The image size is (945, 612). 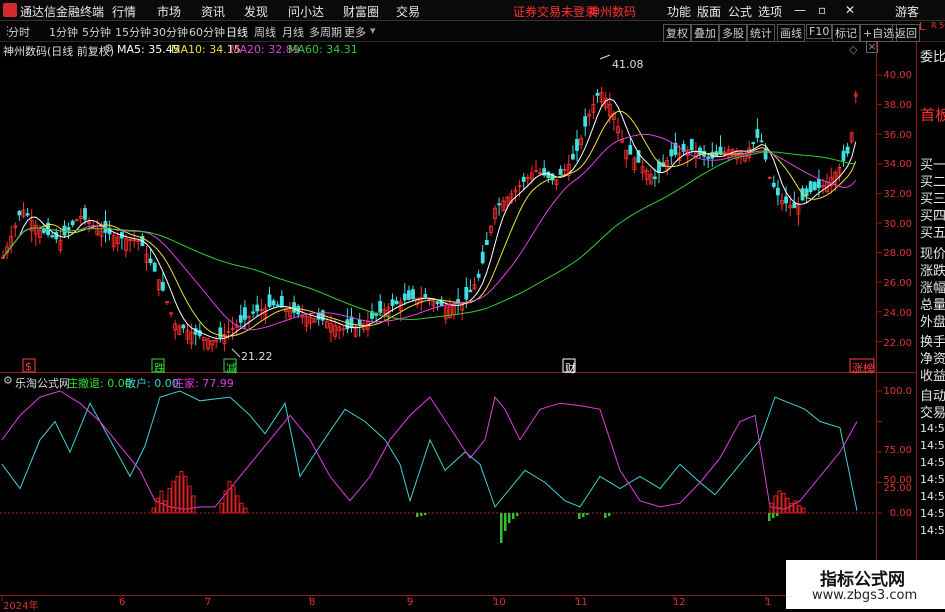 What do you see at coordinates (207, 32) in the screenshot?
I see `period-60min: 60分钟` at bounding box center [207, 32].